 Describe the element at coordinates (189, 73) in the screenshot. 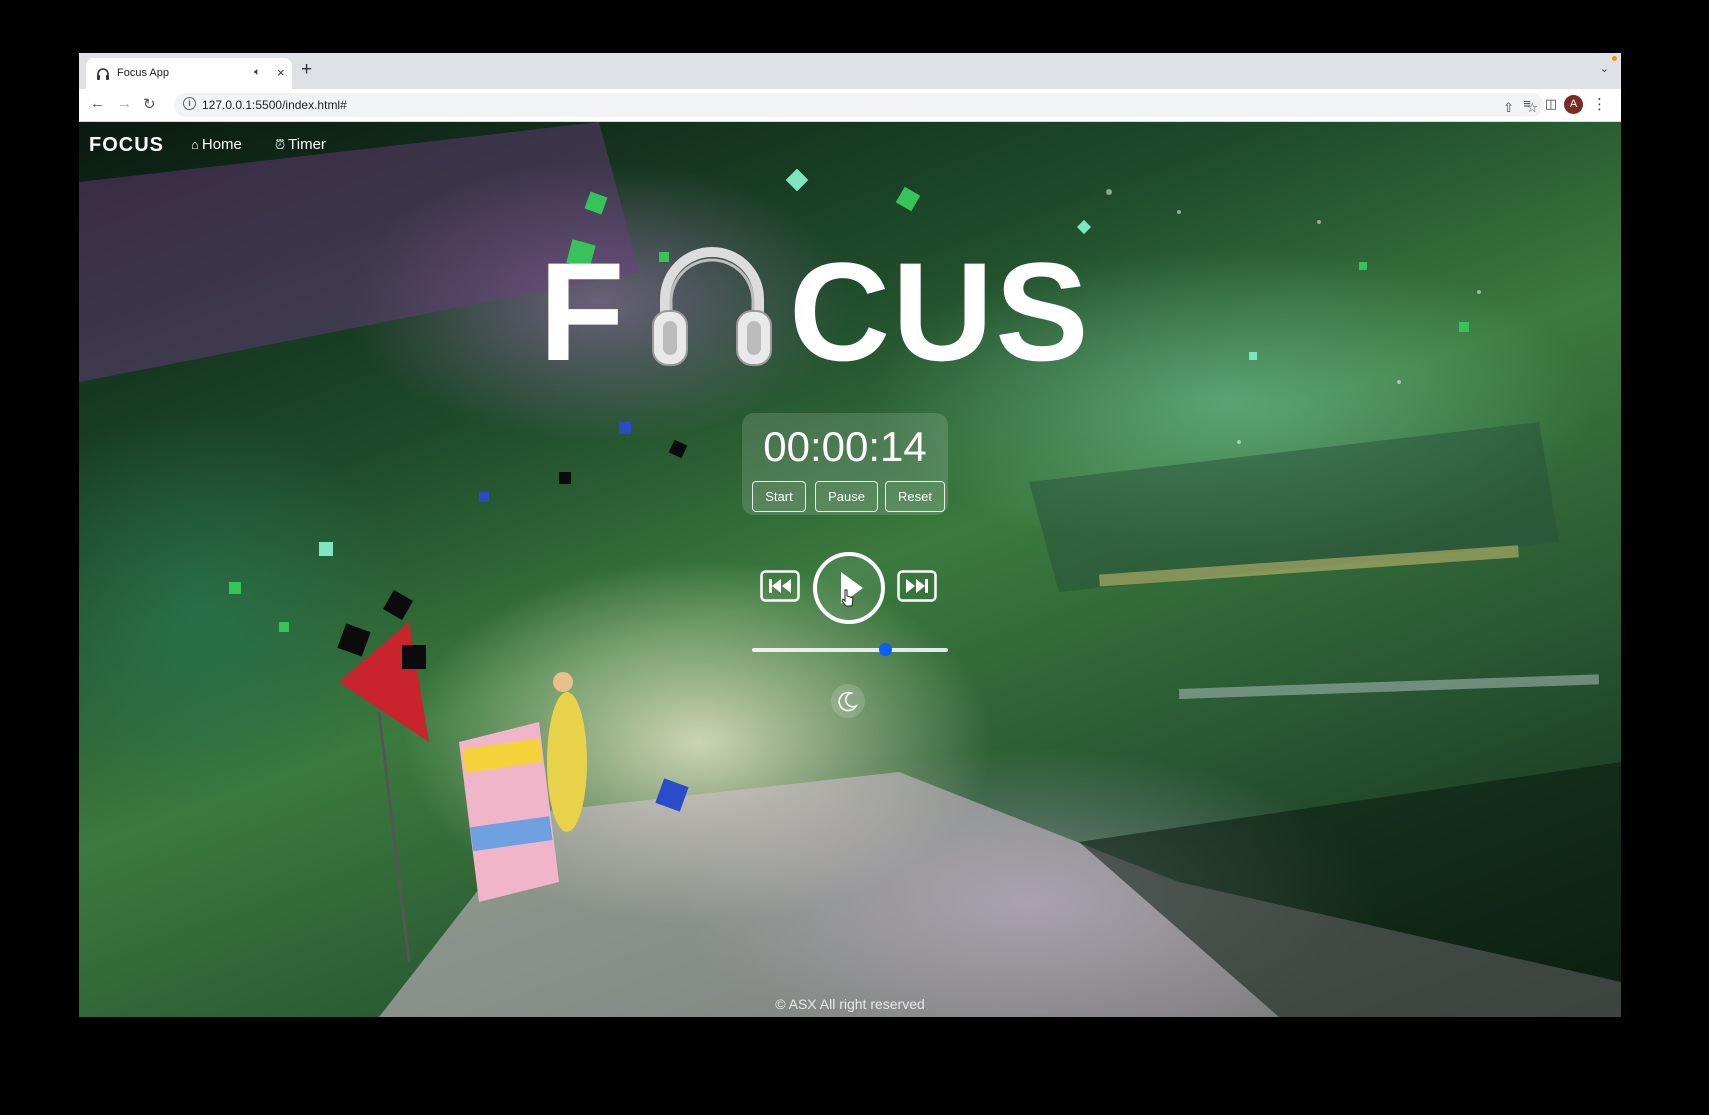

I see `browser-tab: Focus App 🔈︎ ×` at that location.